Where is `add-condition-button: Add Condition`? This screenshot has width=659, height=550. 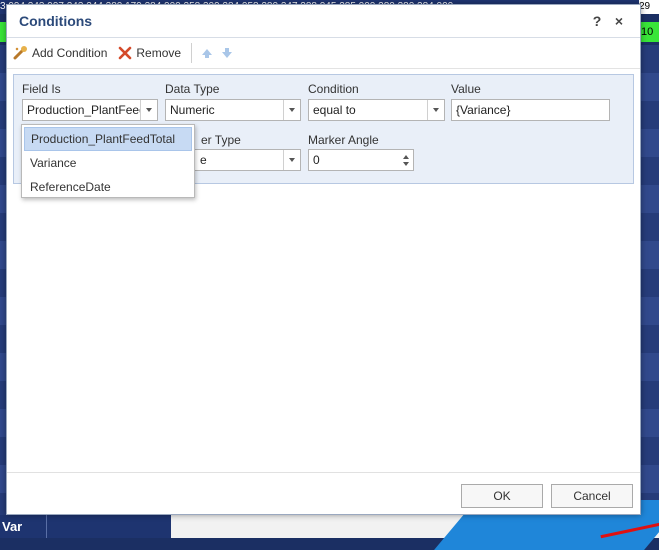 add-condition-button: Add Condition is located at coordinates (60, 53).